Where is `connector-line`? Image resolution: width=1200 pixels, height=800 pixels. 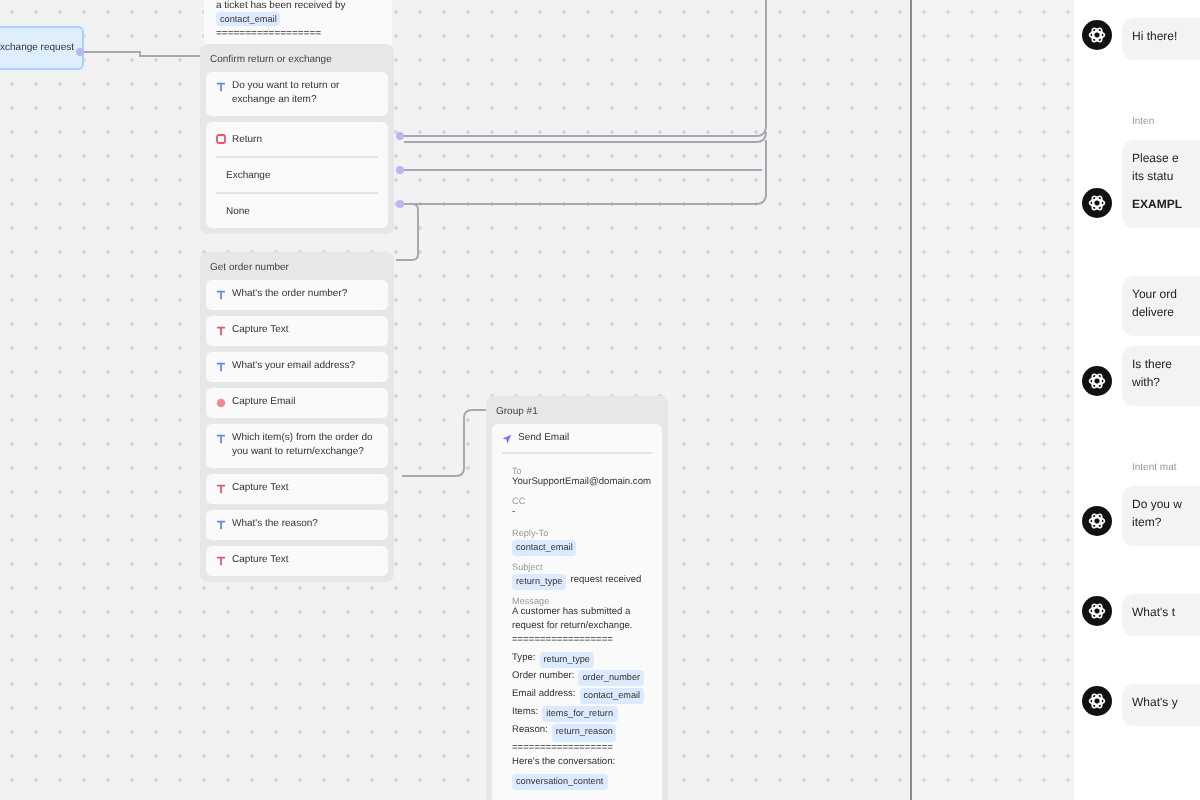 connector-line is located at coordinates (444, 443).